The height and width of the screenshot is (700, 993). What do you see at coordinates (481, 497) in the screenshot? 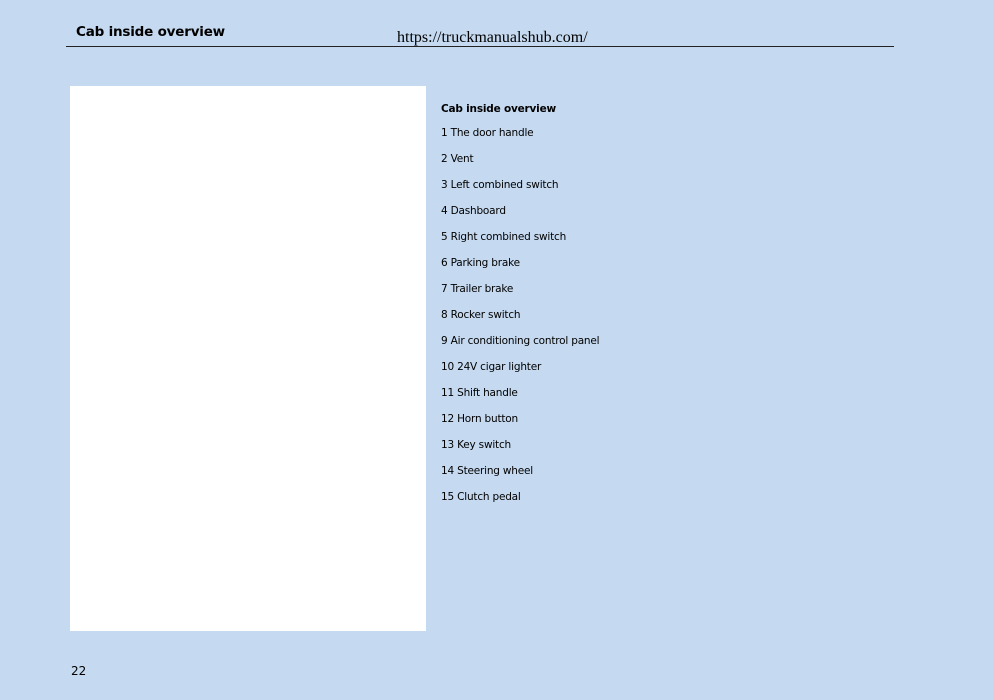
I see `legend-item: 15 Clutch pedal` at bounding box center [481, 497].